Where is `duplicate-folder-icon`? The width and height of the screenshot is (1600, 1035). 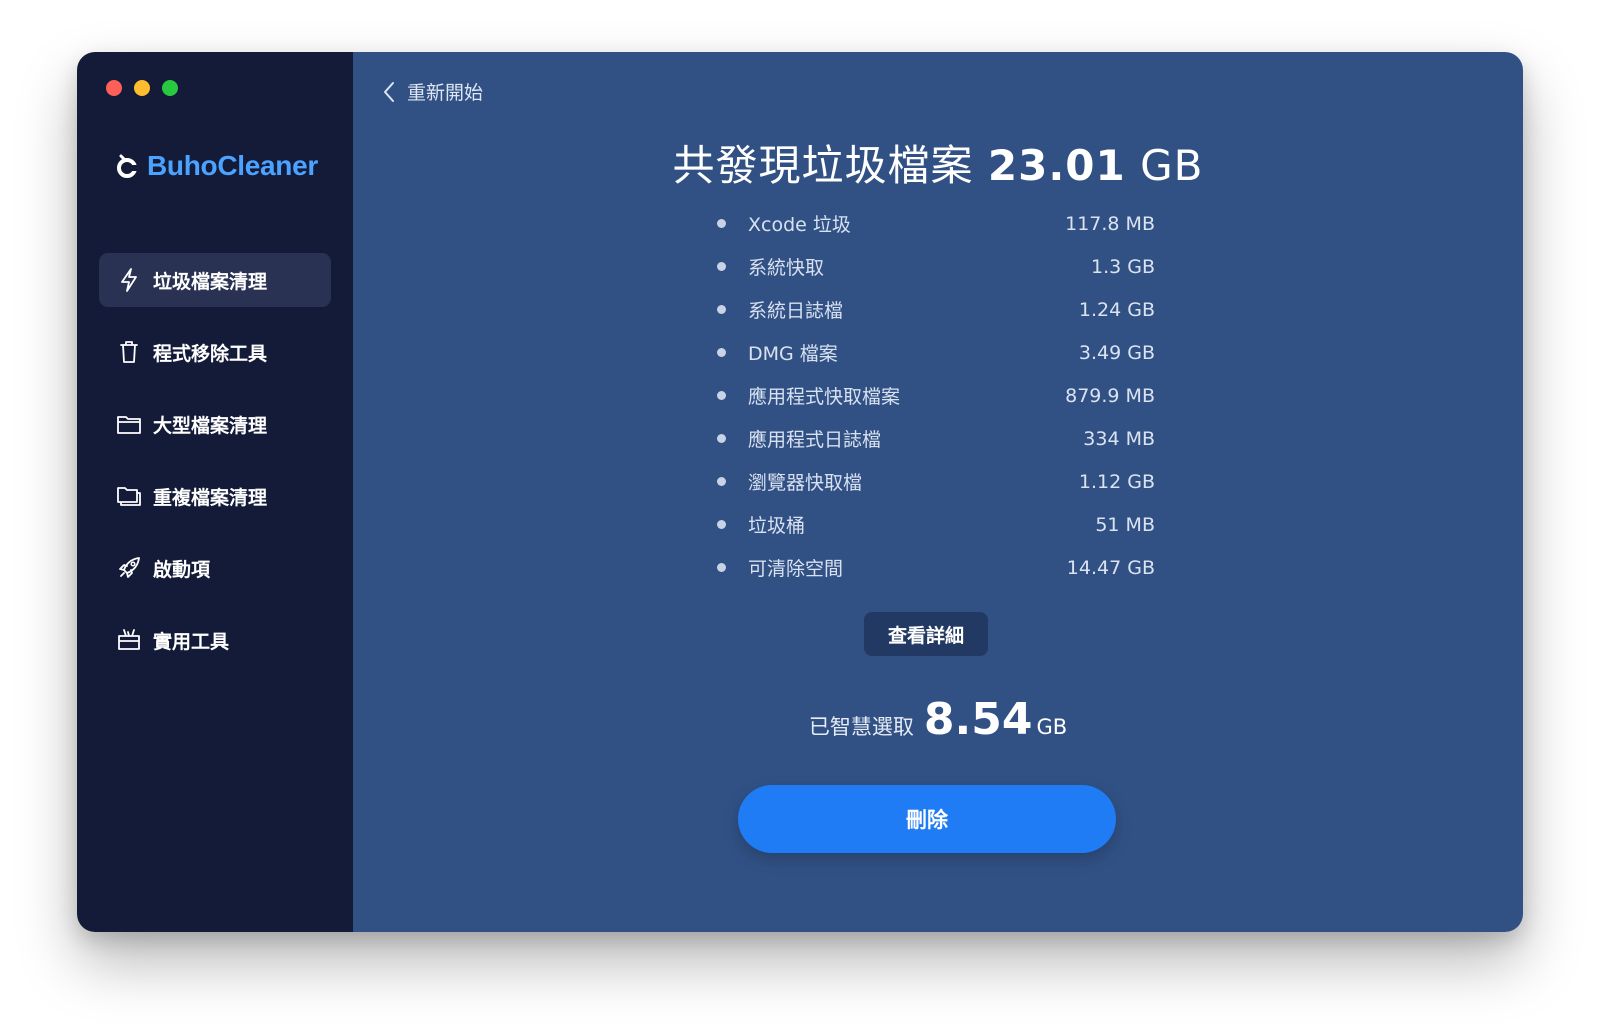
duplicate-folder-icon is located at coordinates (129, 496).